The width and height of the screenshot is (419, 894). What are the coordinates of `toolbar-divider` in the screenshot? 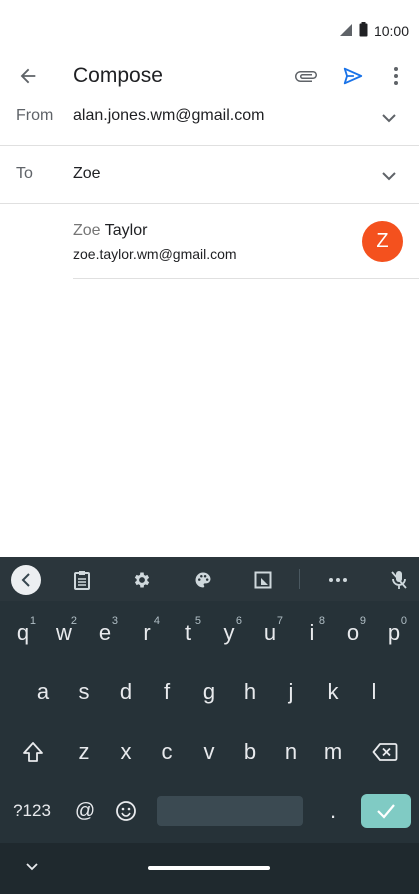 It's located at (299, 579).